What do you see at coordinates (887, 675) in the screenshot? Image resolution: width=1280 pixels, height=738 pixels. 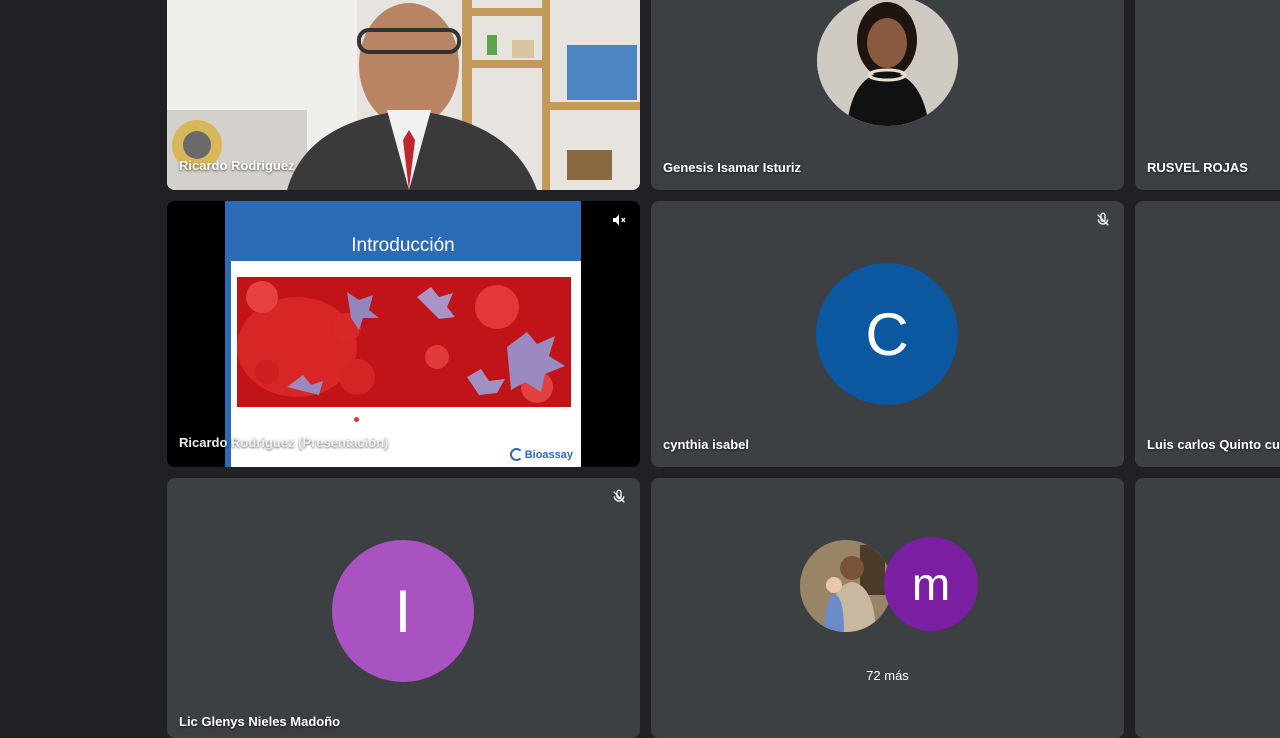 I see `overflow-count: 72 más` at bounding box center [887, 675].